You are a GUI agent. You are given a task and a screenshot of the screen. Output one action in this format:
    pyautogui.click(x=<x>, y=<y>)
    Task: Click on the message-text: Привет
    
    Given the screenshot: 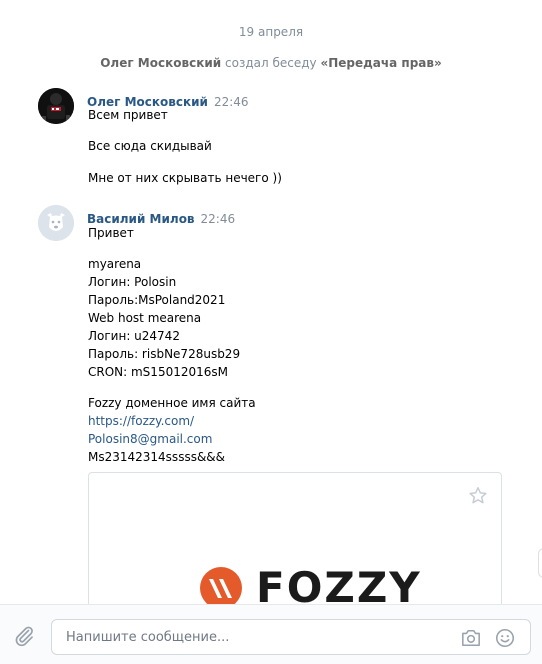 What is the action you would take?
    pyautogui.click(x=111, y=233)
    